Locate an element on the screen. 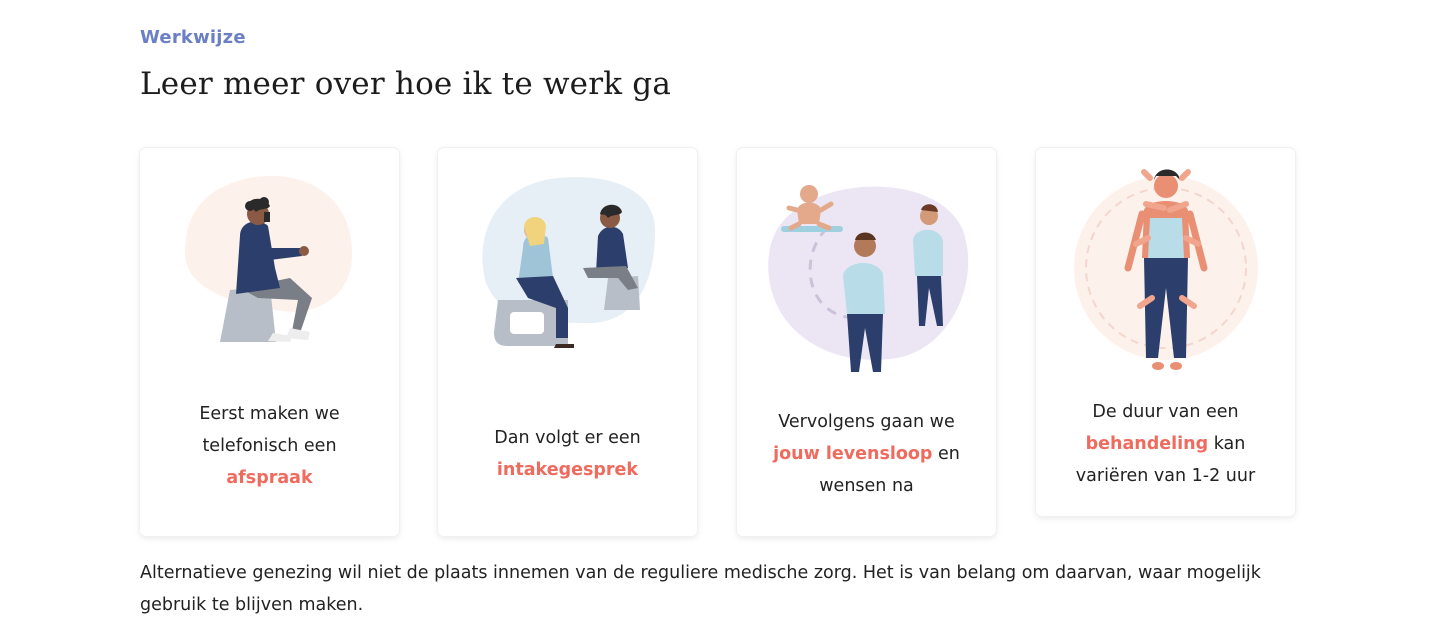 The width and height of the screenshot is (1434, 642). step-text-before: Vervolgens gaan we is located at coordinates (866, 422).